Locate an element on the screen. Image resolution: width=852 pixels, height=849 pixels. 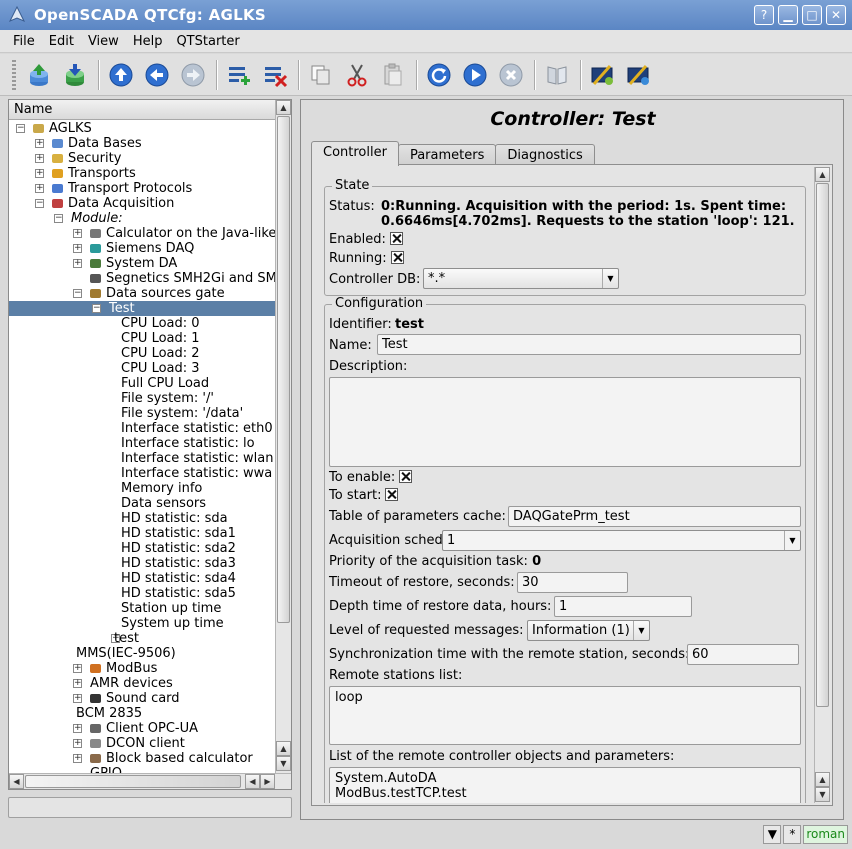
menu-help: Help is located at coordinates (148, 41).